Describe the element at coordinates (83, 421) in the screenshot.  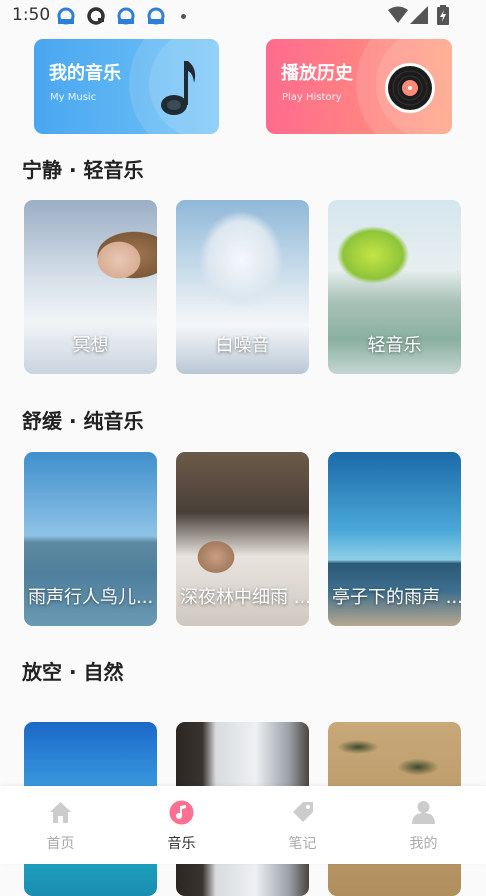
I see `section-title-soothing-pure-music: 舒缓 · 纯音乐` at that location.